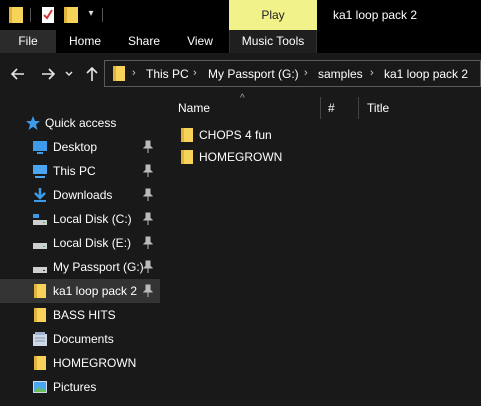 The height and width of the screenshot is (406, 481). I want to click on sidebar-item-homegrown: HOMEGROWN, so click(80, 363).